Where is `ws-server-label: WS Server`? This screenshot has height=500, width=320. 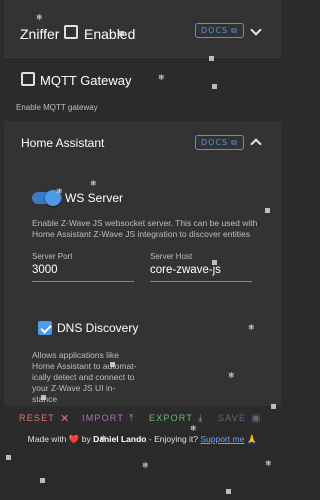
ws-server-label: WS Server is located at coordinates (94, 198).